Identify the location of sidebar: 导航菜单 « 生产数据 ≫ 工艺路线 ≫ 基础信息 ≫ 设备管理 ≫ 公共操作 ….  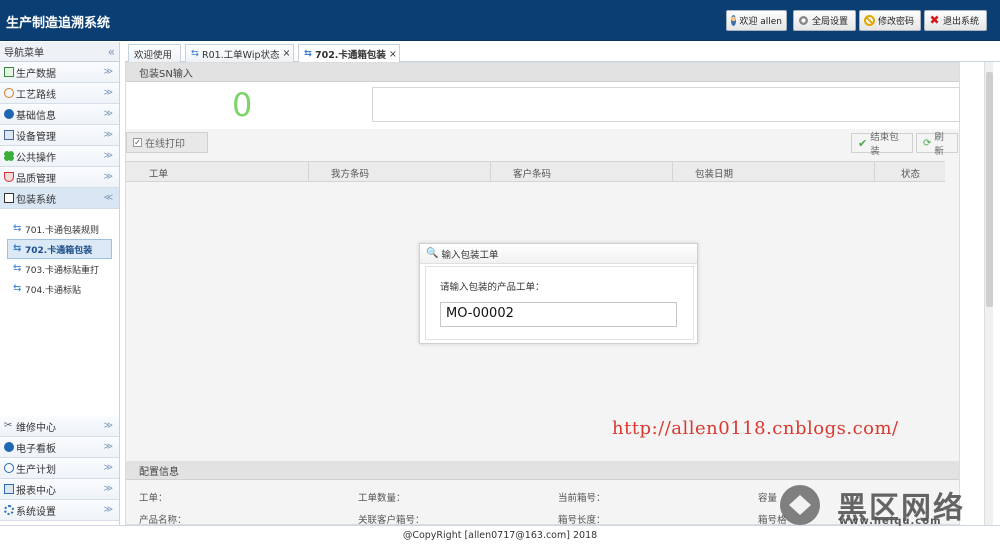
(60, 283).